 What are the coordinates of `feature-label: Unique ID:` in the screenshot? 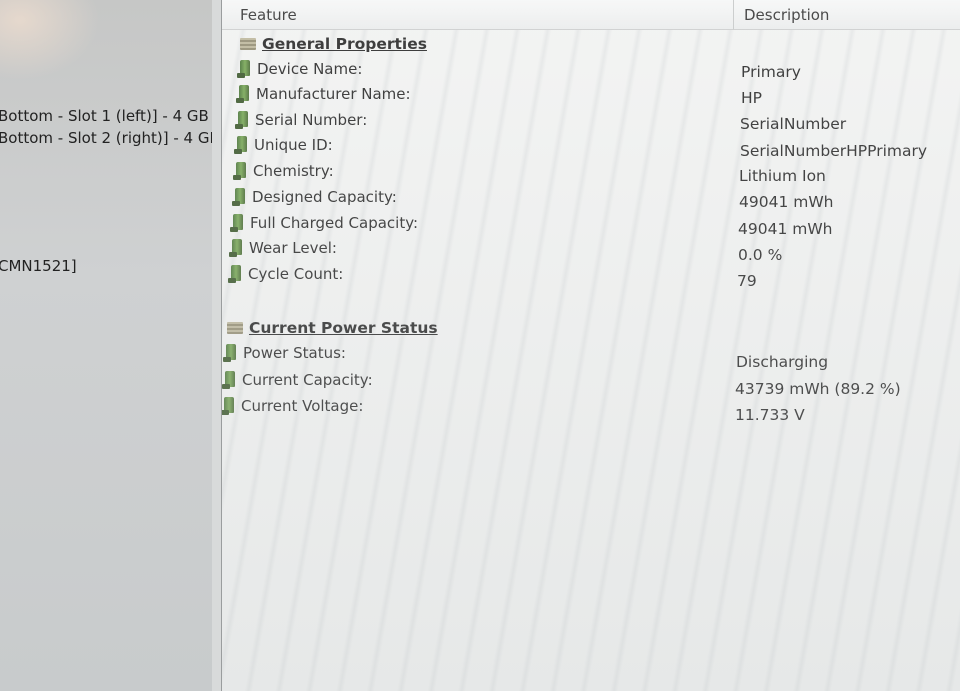 It's located at (293, 145).